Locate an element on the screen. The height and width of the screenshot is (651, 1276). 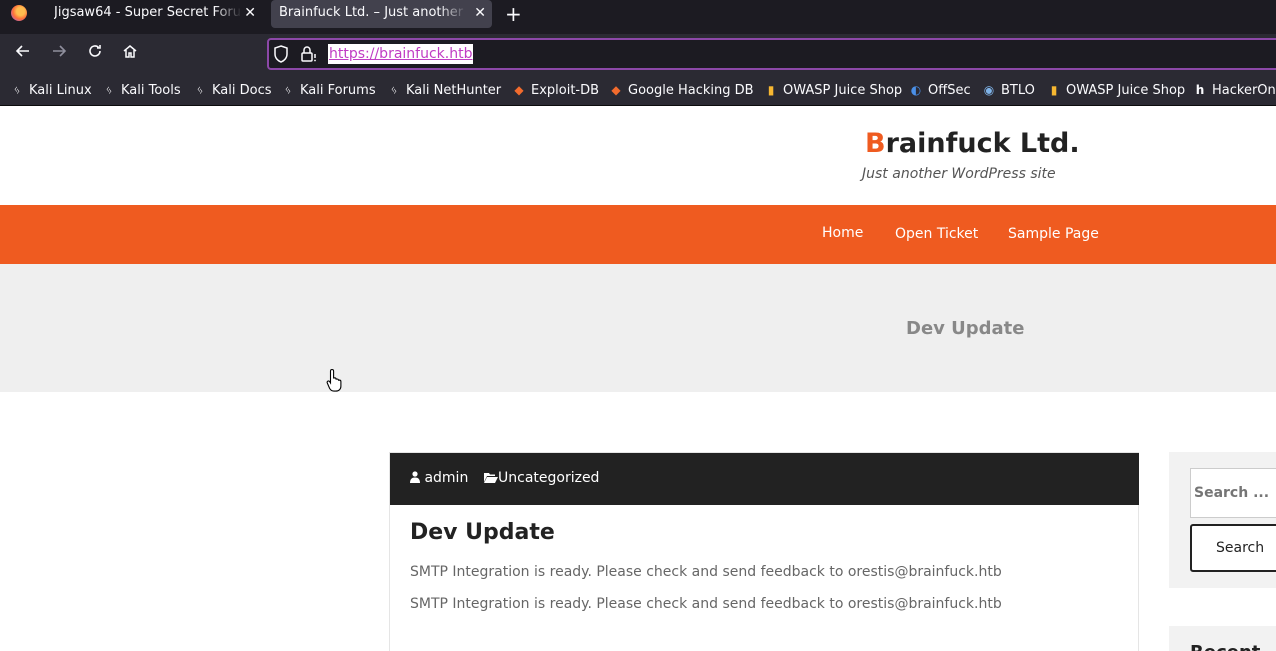
bookmark-label: Kali Forums is located at coordinates (338, 90).